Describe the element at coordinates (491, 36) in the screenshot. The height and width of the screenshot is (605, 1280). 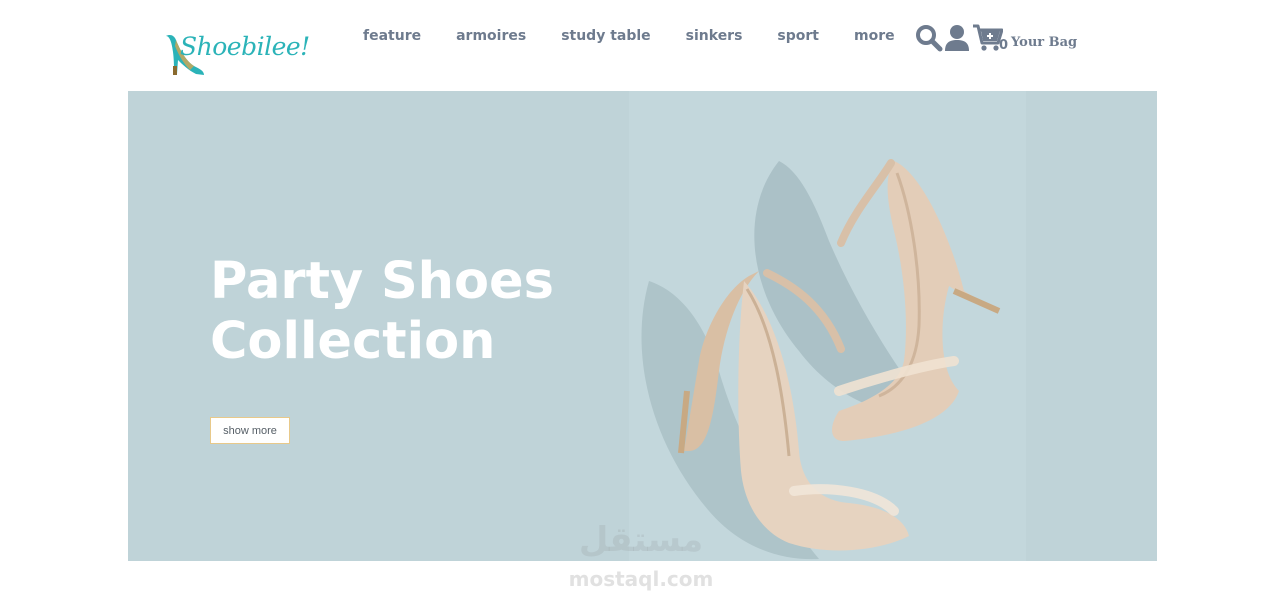
I see `nav-item-armoires: armoires` at that location.